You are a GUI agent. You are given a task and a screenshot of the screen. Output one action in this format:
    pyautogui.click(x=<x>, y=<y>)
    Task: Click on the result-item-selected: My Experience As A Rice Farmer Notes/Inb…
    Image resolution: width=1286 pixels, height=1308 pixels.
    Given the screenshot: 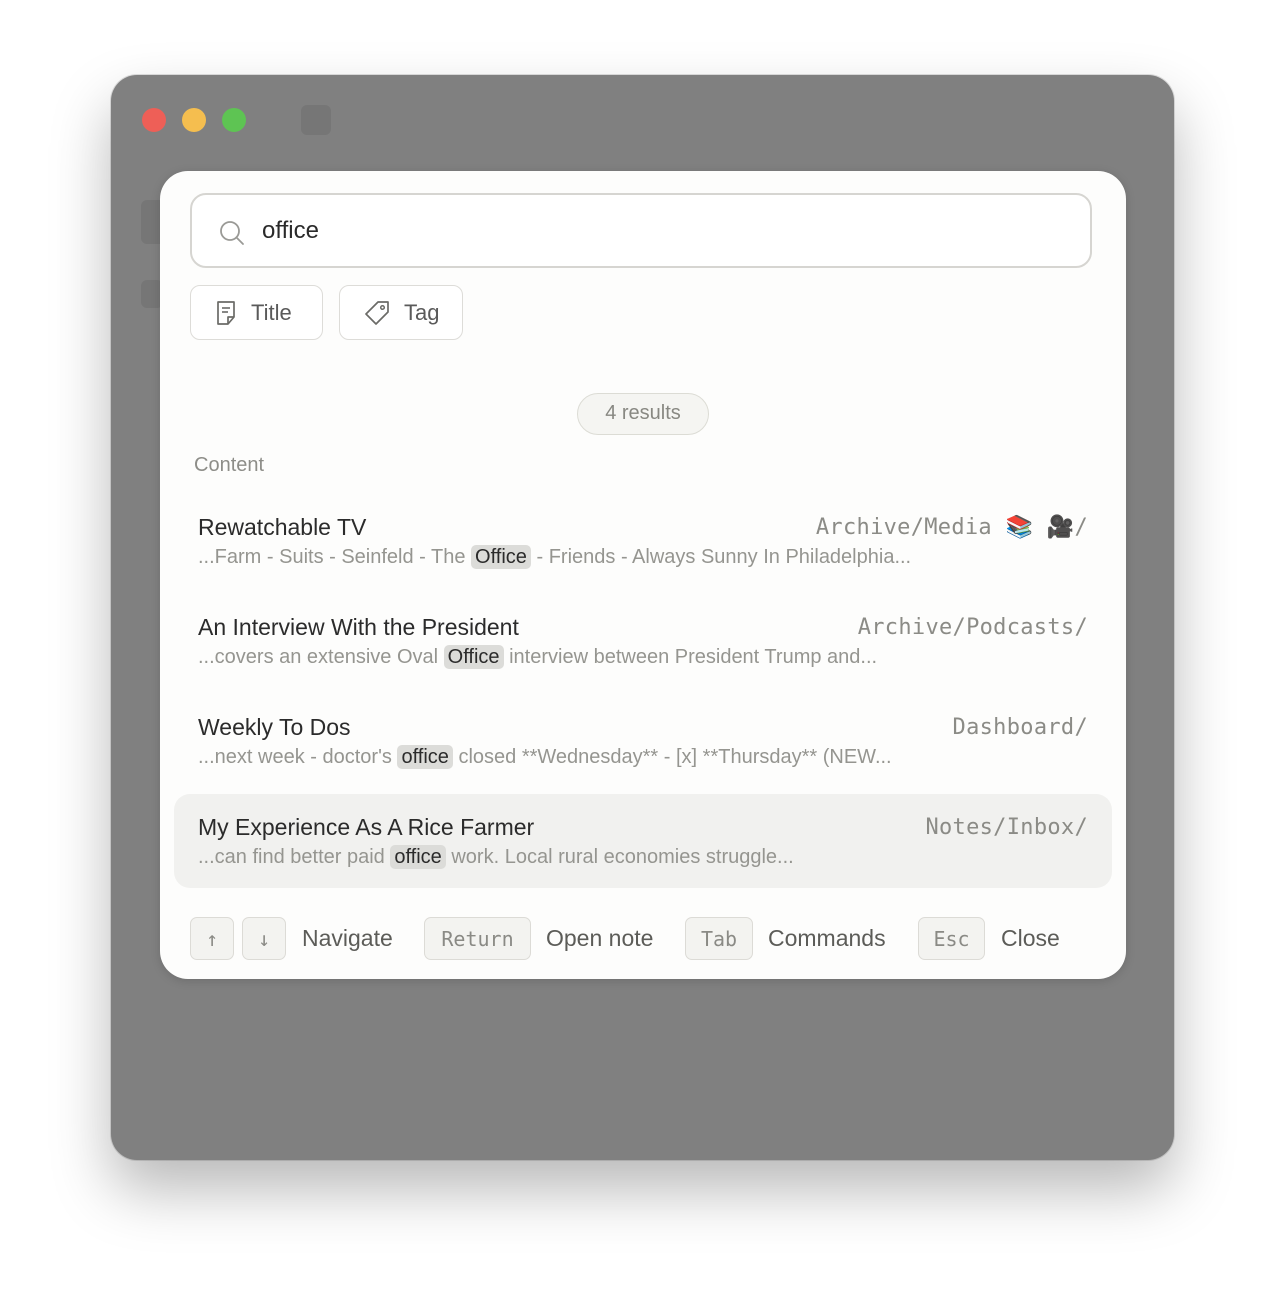 What is the action you would take?
    pyautogui.click(x=643, y=841)
    